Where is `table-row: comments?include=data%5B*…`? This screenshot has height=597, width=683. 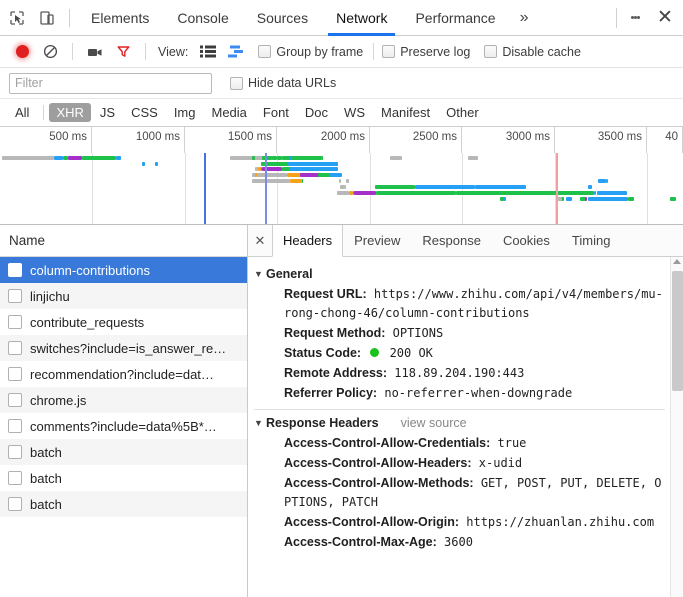
table-row: comments?include=data%5B*… is located at coordinates (123, 426).